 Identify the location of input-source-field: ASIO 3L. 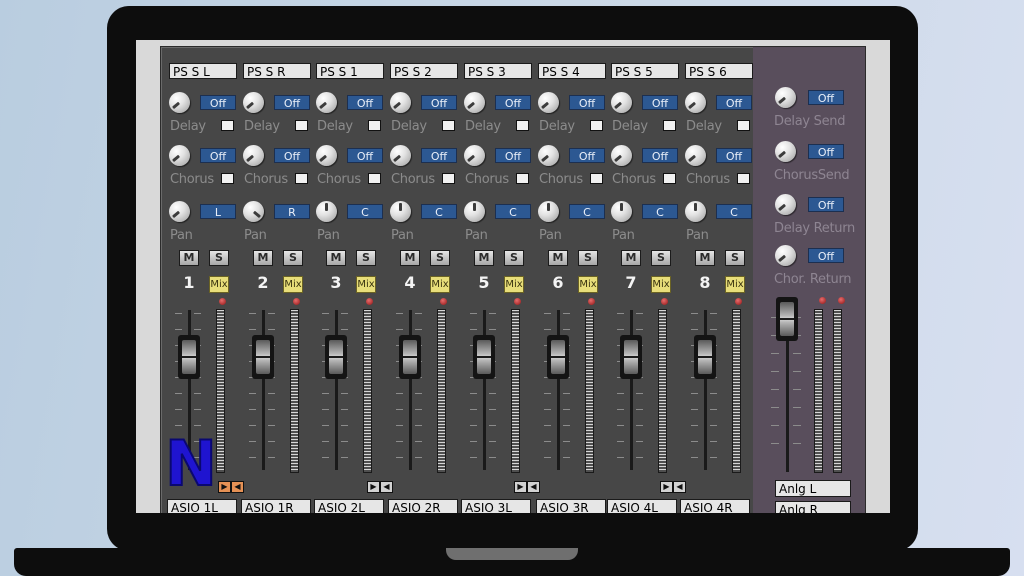
(496, 506).